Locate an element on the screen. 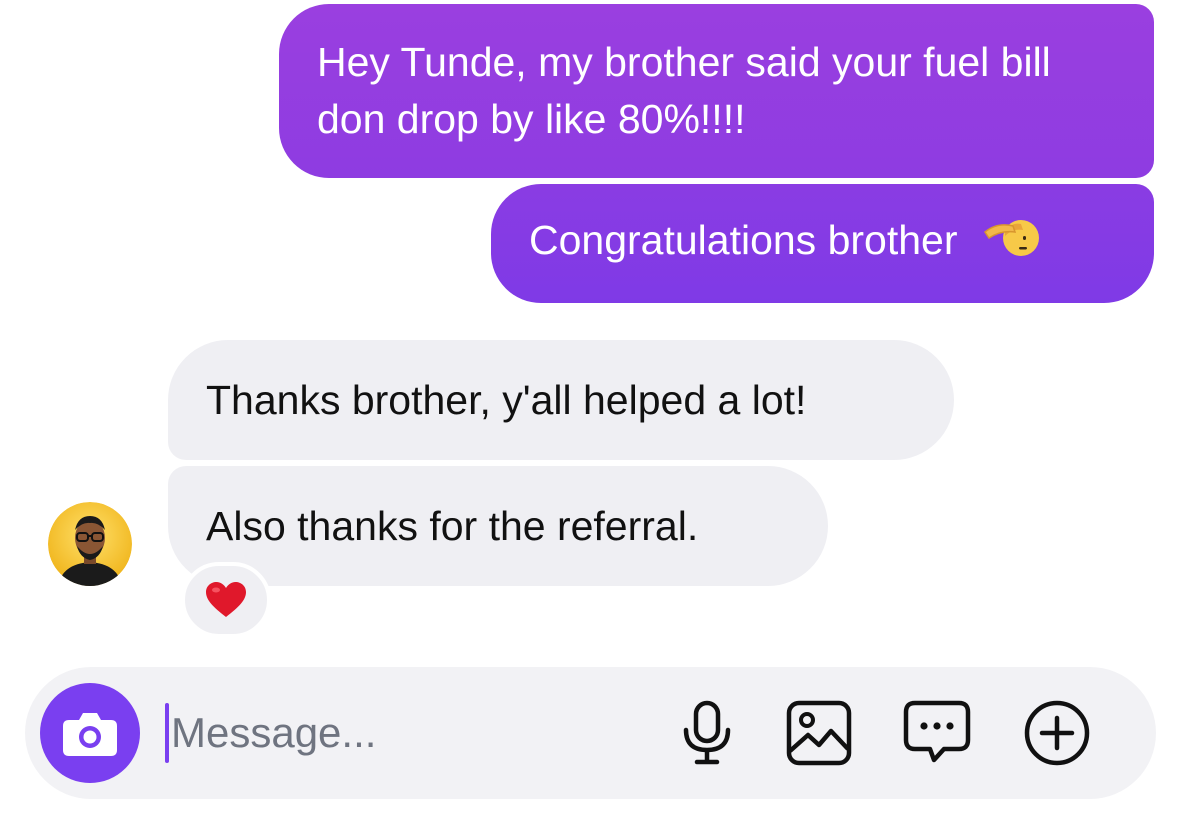 This screenshot has width=1179, height=823. gallery-icon is located at coordinates (819, 733).